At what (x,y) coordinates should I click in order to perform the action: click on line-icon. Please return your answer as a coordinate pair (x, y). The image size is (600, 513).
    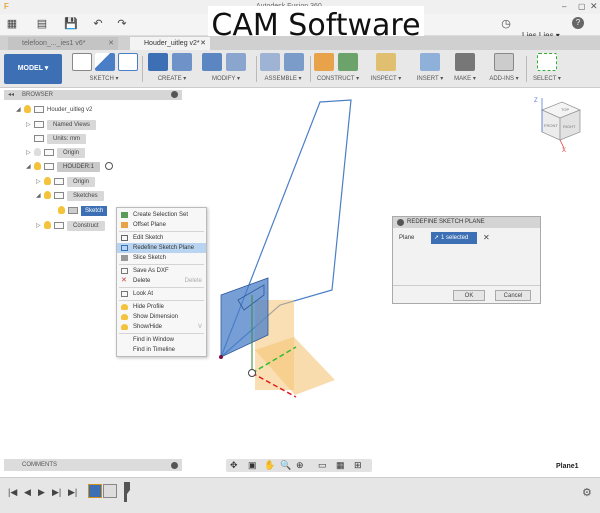
    Looking at the image, I should click on (105, 62).